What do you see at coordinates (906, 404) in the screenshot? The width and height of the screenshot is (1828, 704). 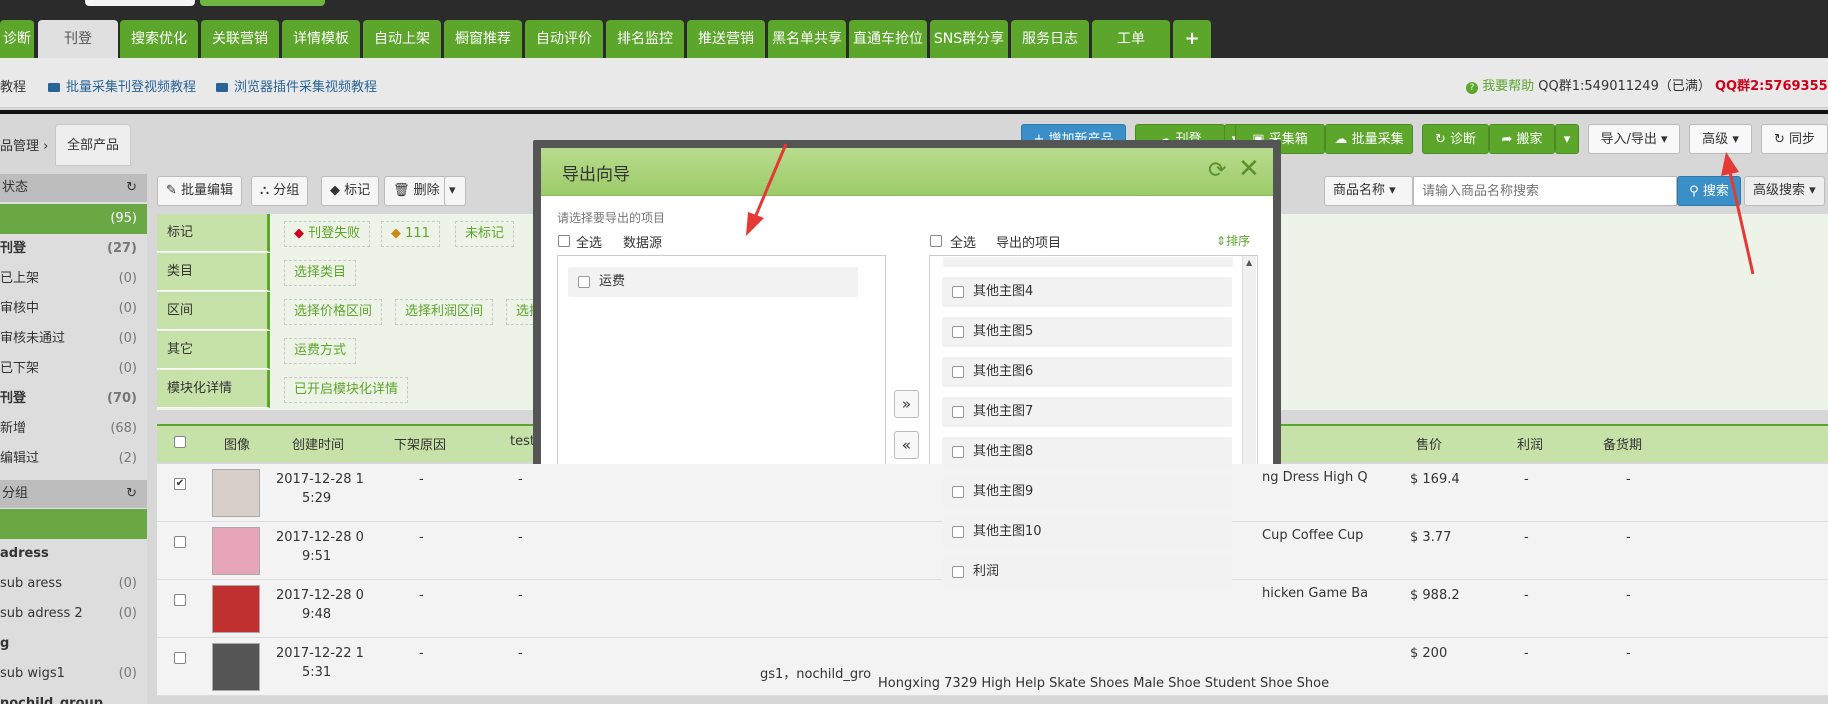 I see `move-right-button: »` at bounding box center [906, 404].